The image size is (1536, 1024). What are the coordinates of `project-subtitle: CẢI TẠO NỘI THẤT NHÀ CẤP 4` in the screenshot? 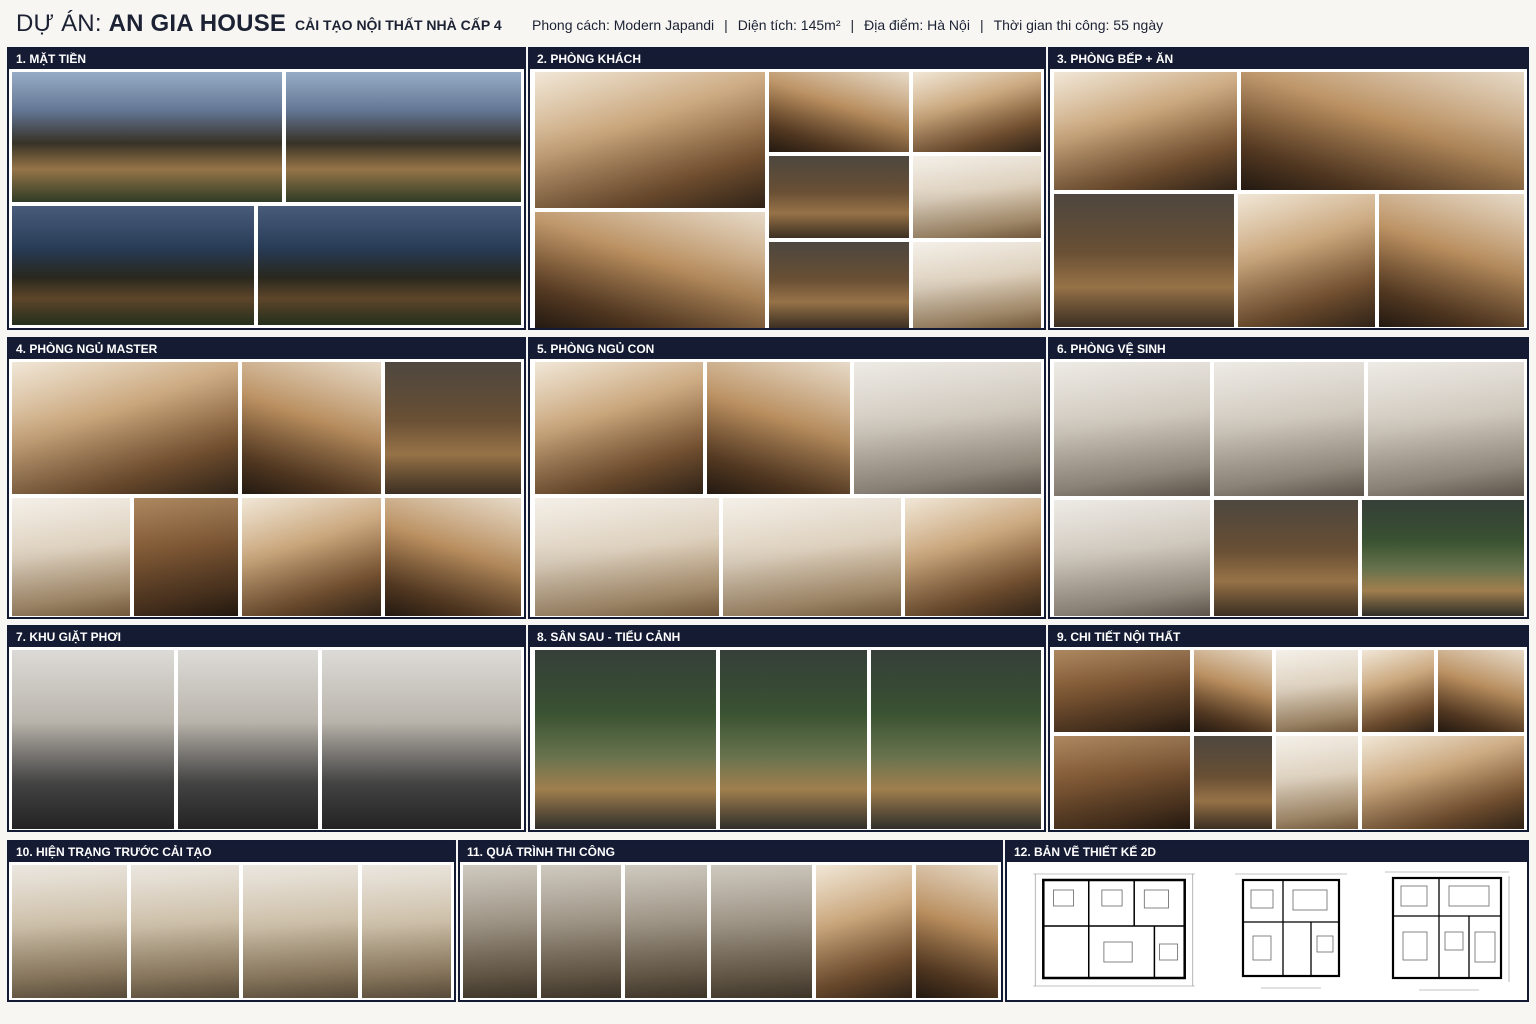 It's located at (398, 25).